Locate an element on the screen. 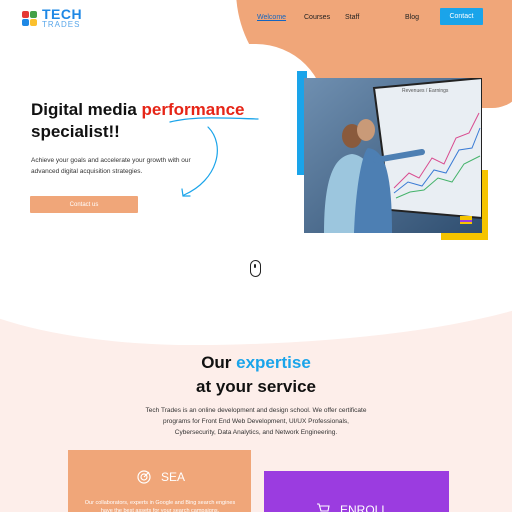 The image size is (512, 512). hero-title-part2: specialist!! is located at coordinates (75, 131).